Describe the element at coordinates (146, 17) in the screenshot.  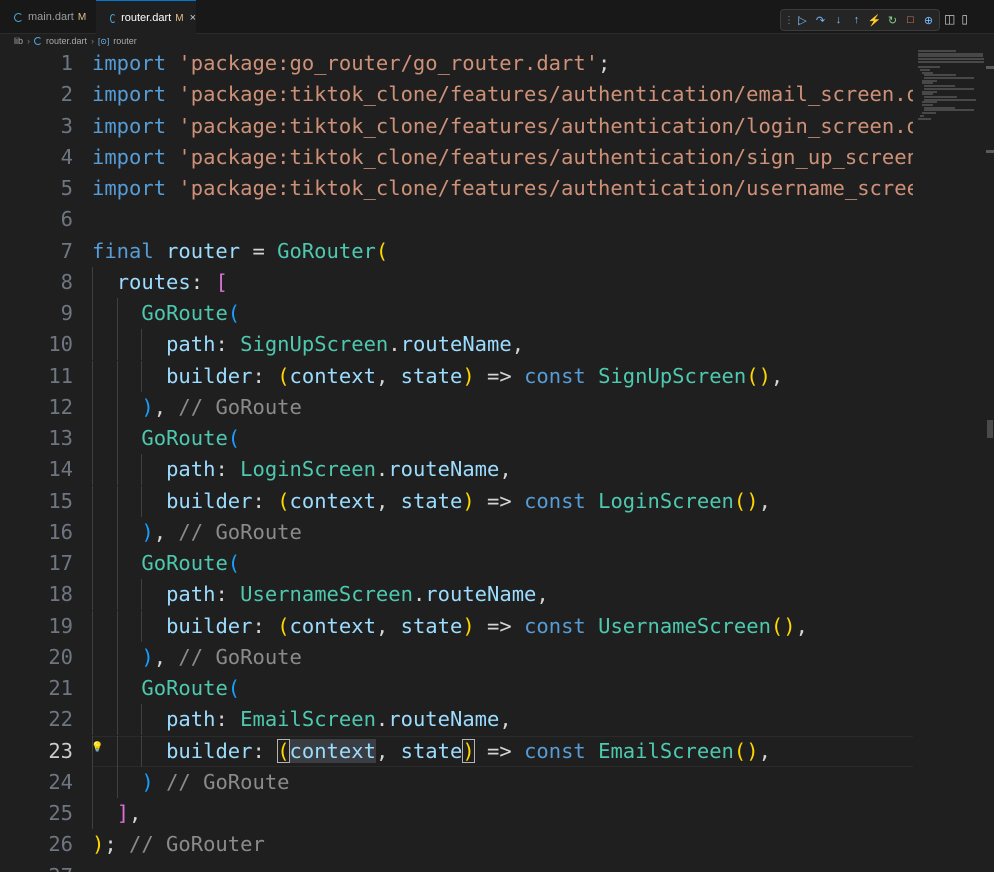
I see `tab-router-dart: router.dart M ×` at that location.